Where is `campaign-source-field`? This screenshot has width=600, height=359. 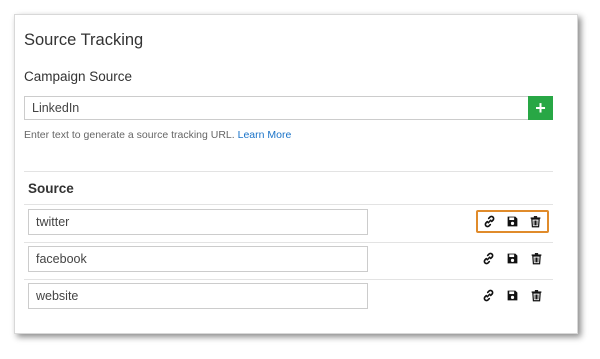
campaign-source-field is located at coordinates (276, 108).